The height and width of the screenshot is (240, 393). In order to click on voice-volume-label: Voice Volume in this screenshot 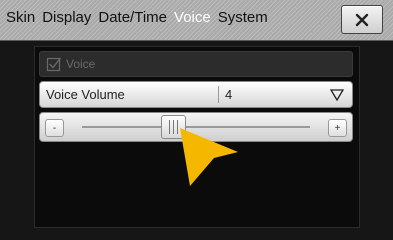, I will do `click(85, 94)`.